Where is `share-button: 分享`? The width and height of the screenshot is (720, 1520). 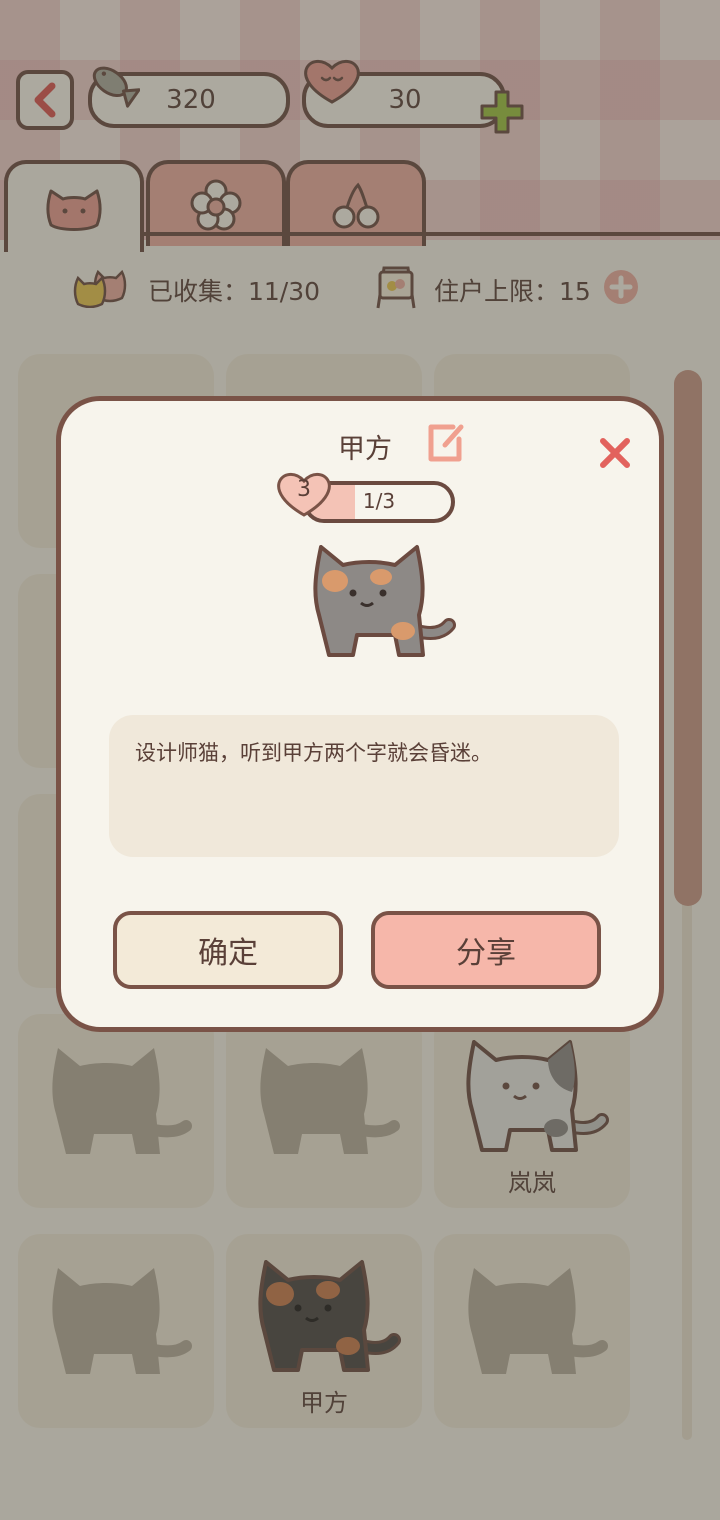 share-button: 分享 is located at coordinates (486, 950).